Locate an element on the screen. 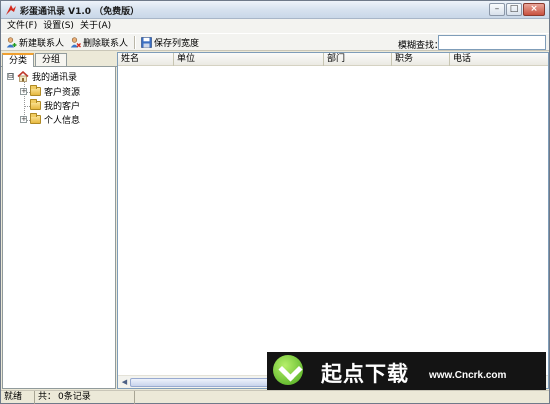 This screenshot has width=550, height=404. tree-root: ⊟ 我的通讯录 is located at coordinates (42, 76).